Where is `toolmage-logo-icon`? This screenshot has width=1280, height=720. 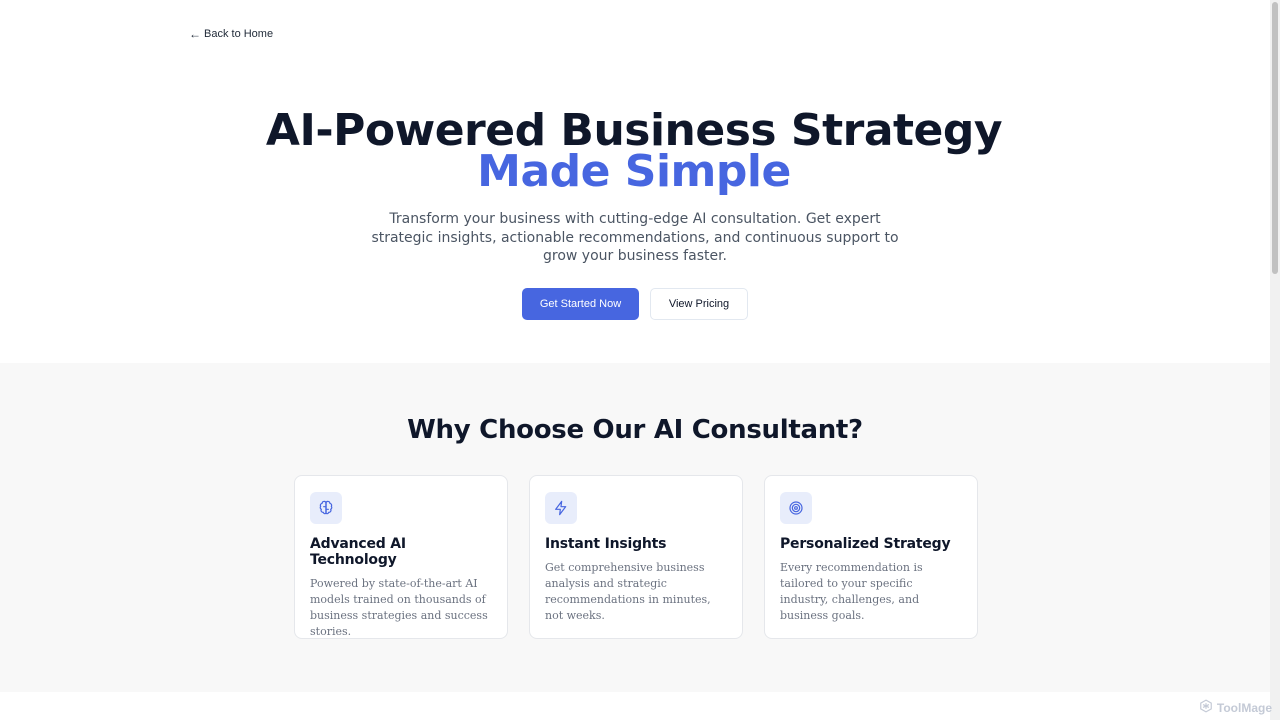 toolmage-logo-icon is located at coordinates (1206, 707).